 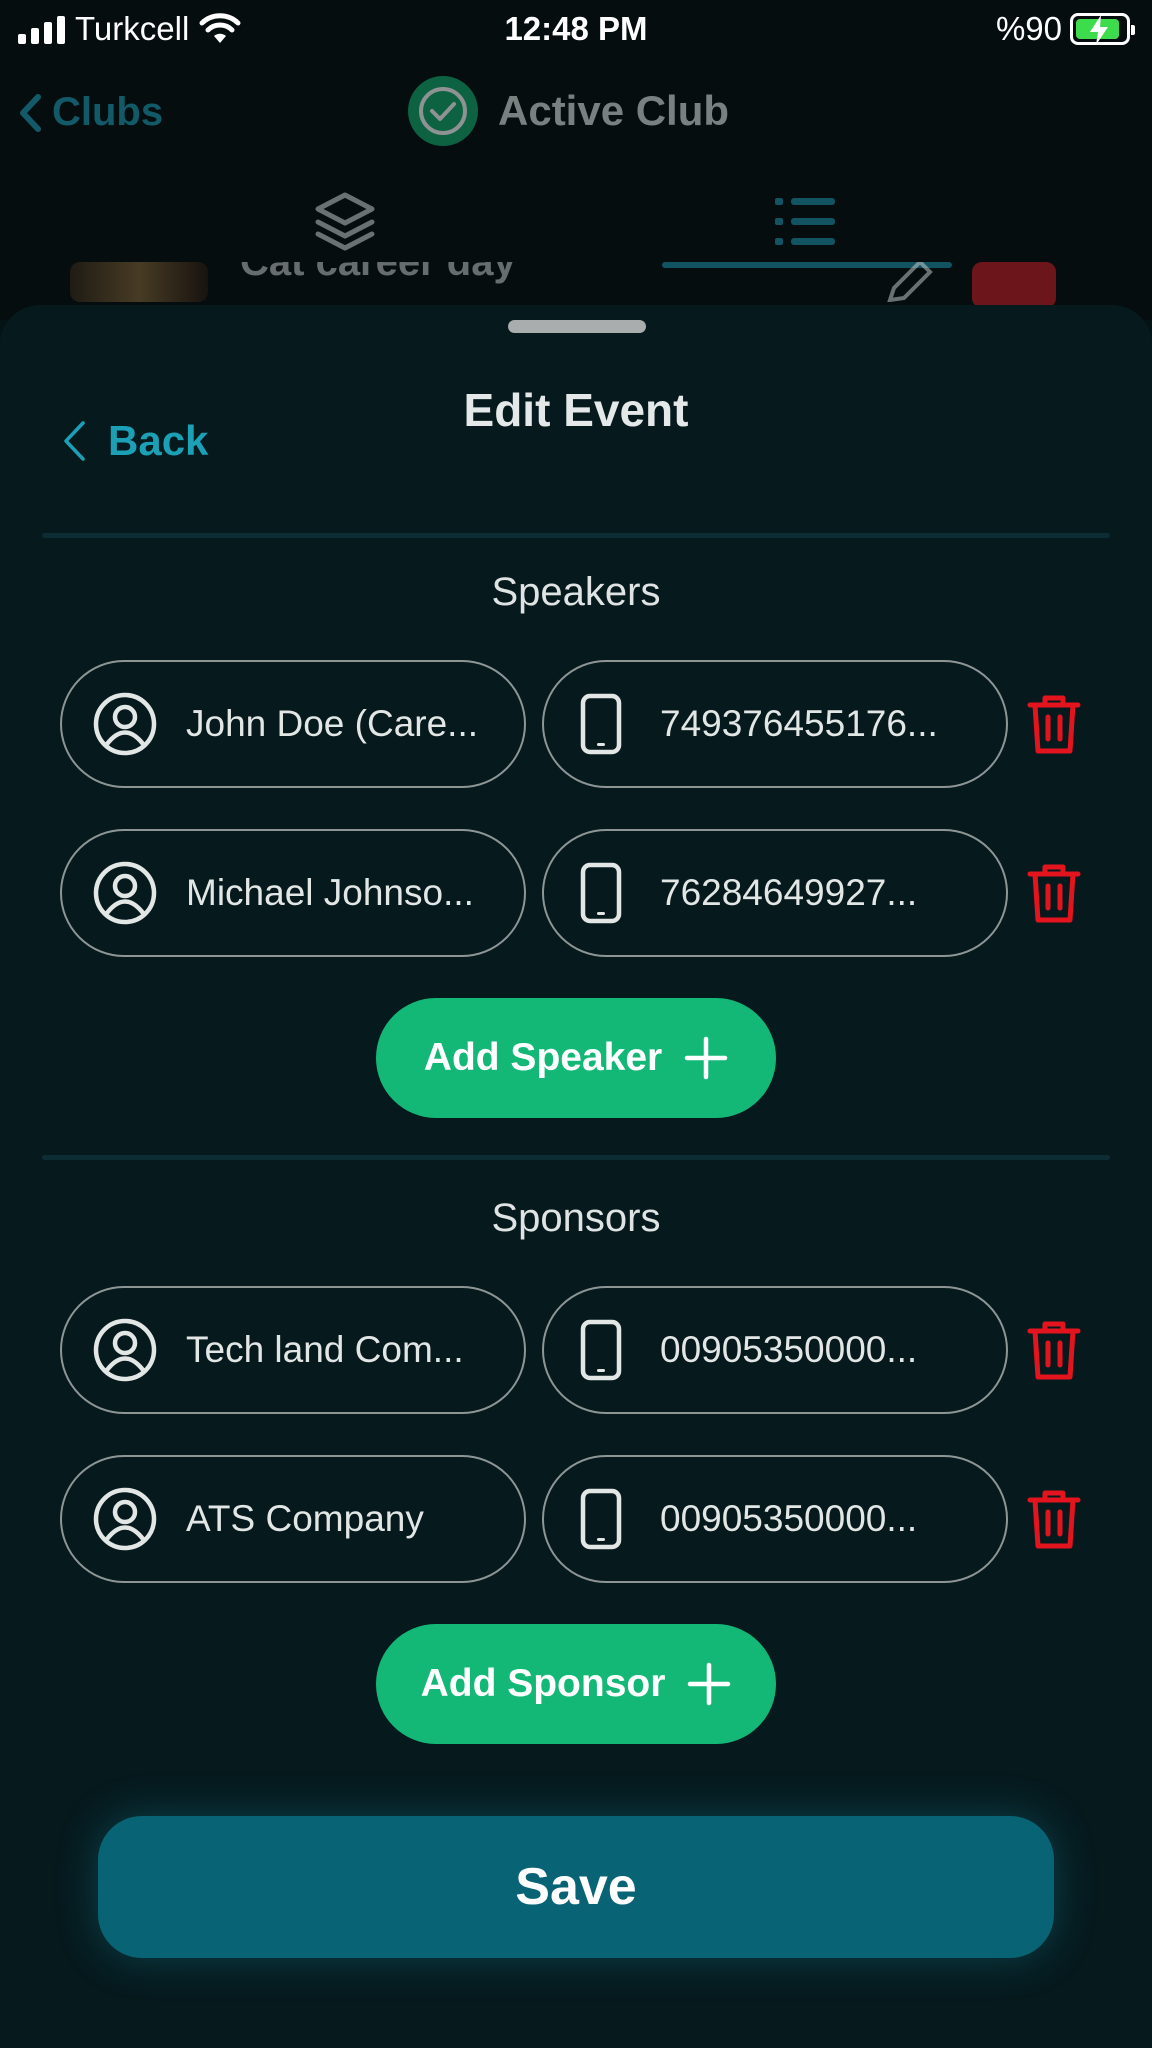 I want to click on back-label: Back, so click(x=158, y=440).